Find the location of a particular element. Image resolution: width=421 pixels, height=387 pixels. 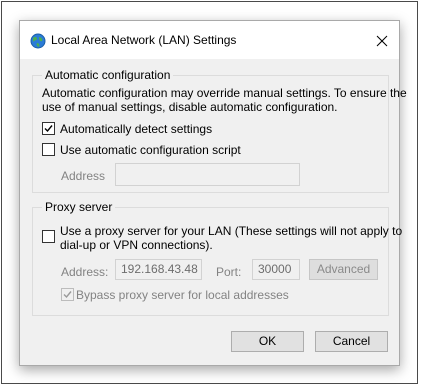

automatic-configuration-label: Automatic configuration is located at coordinates (108, 75).